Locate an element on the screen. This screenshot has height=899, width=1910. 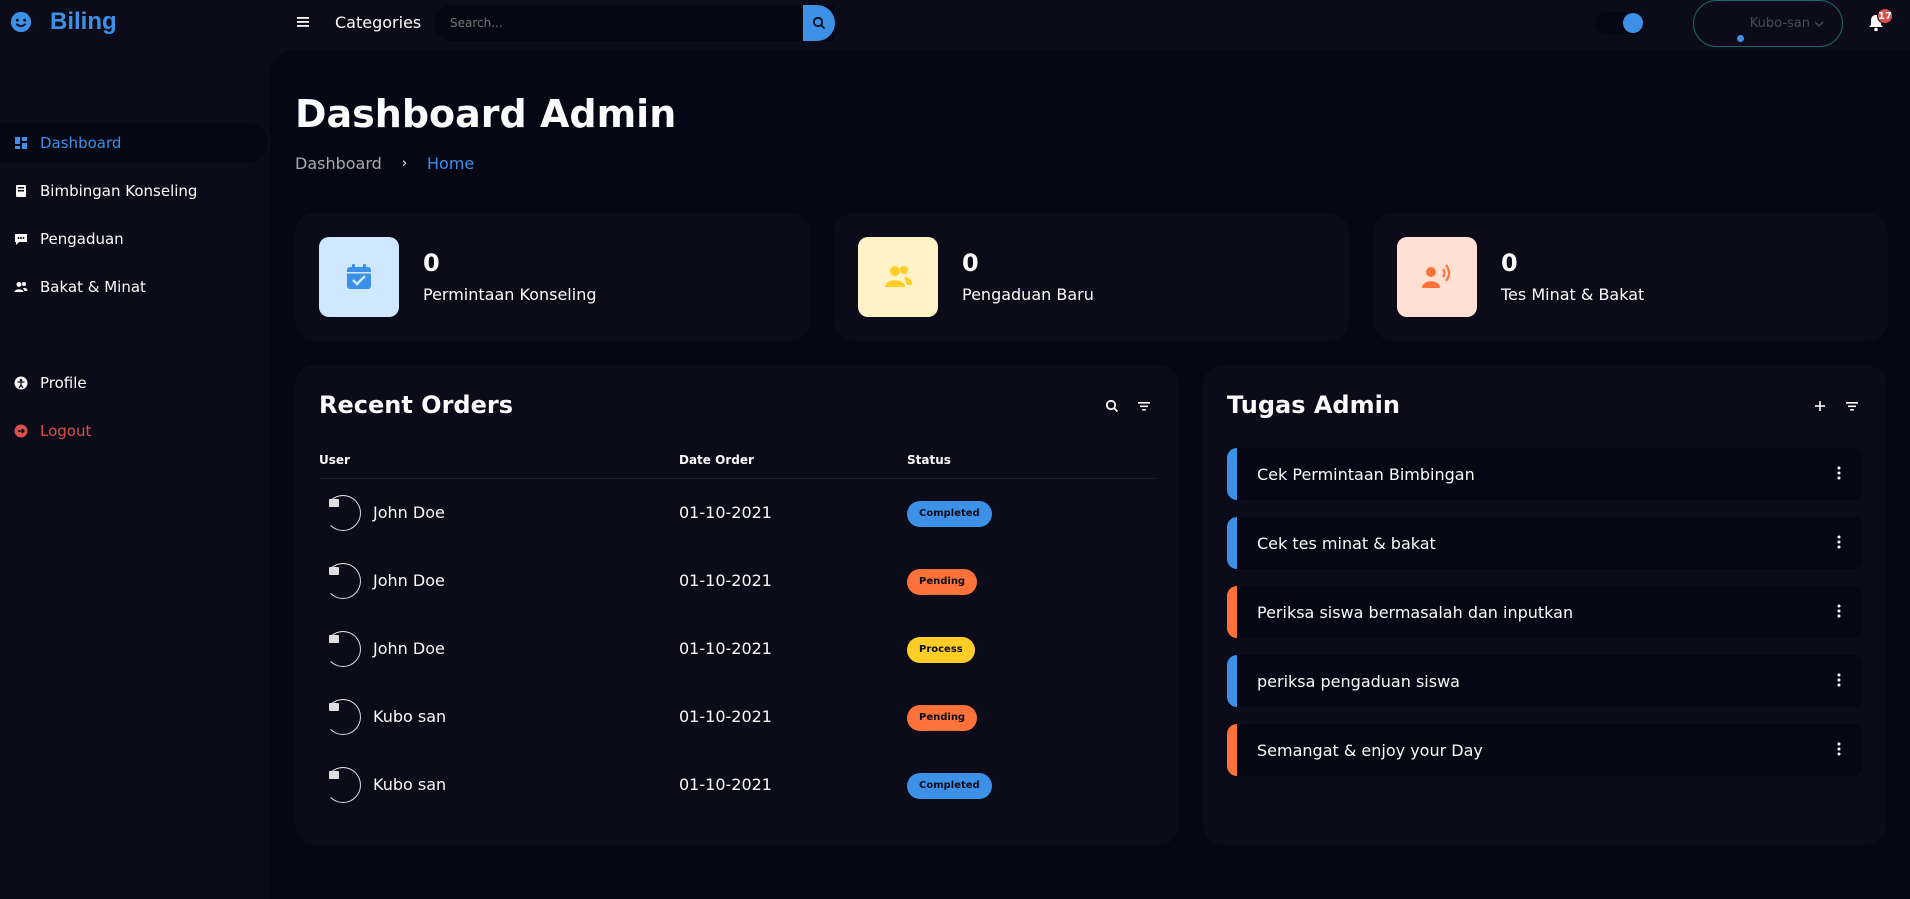
online-dot is located at coordinates (1740, 38).